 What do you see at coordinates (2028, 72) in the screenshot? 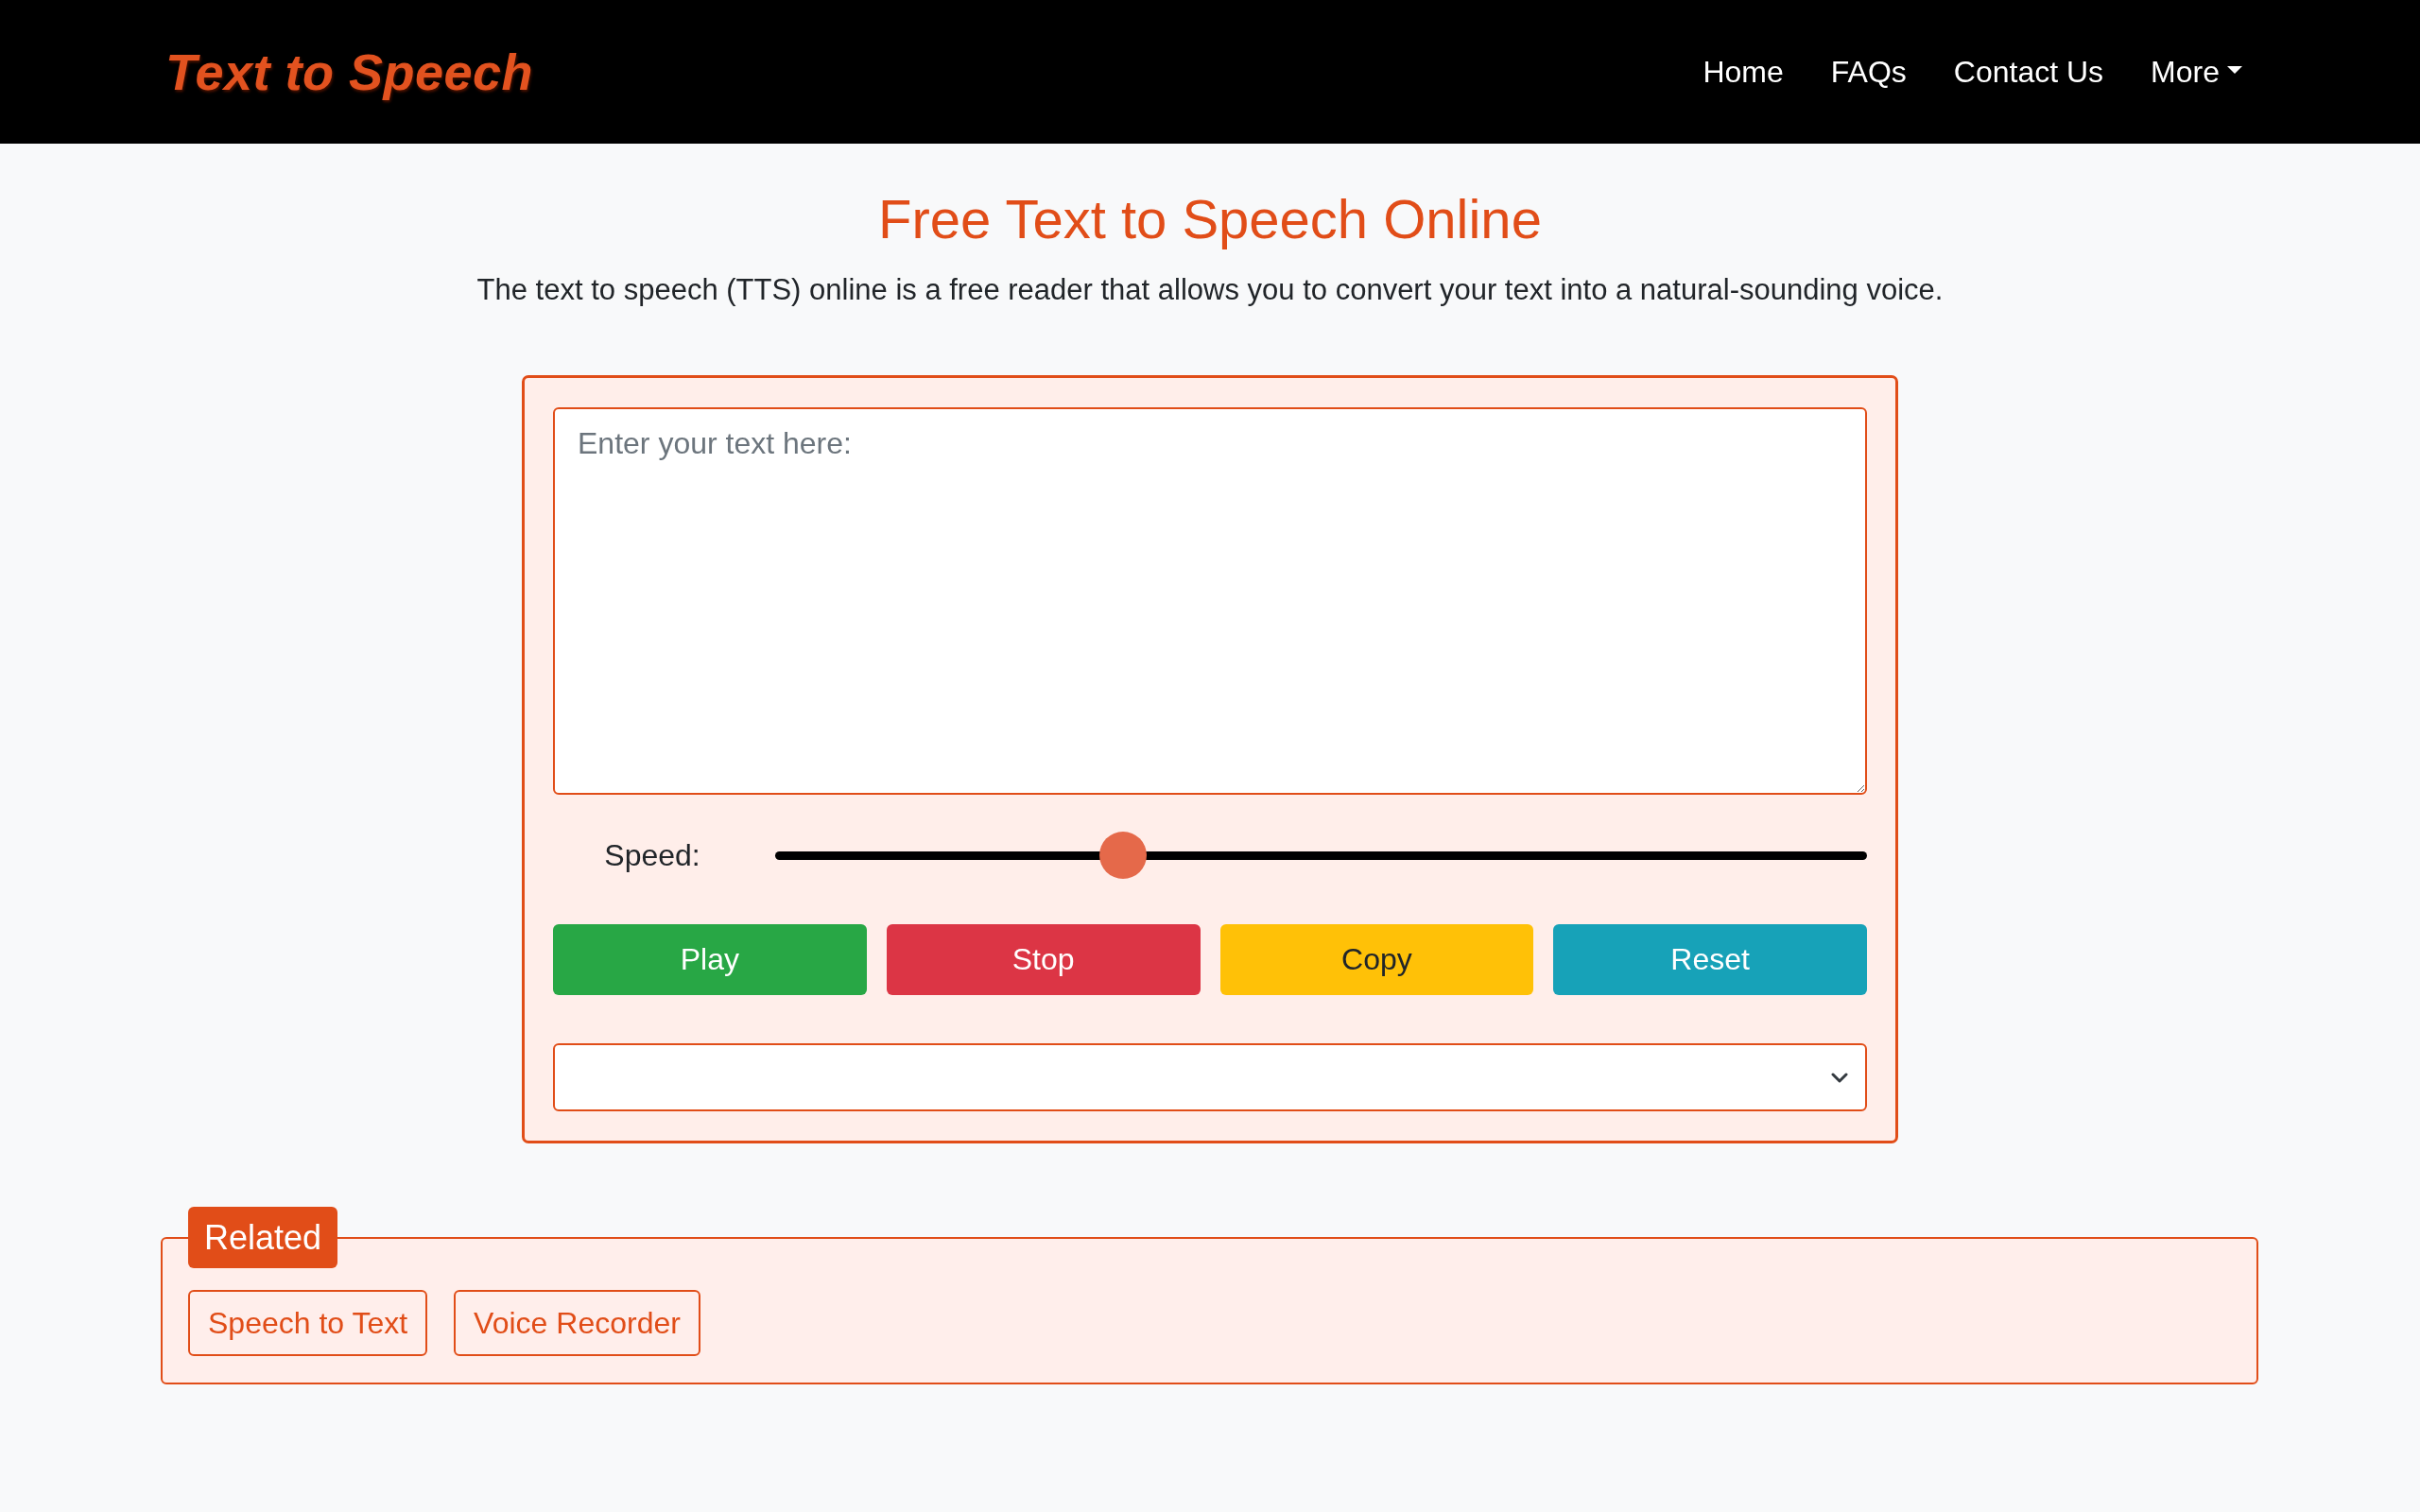
I see `nav-link: Contact Us` at bounding box center [2028, 72].